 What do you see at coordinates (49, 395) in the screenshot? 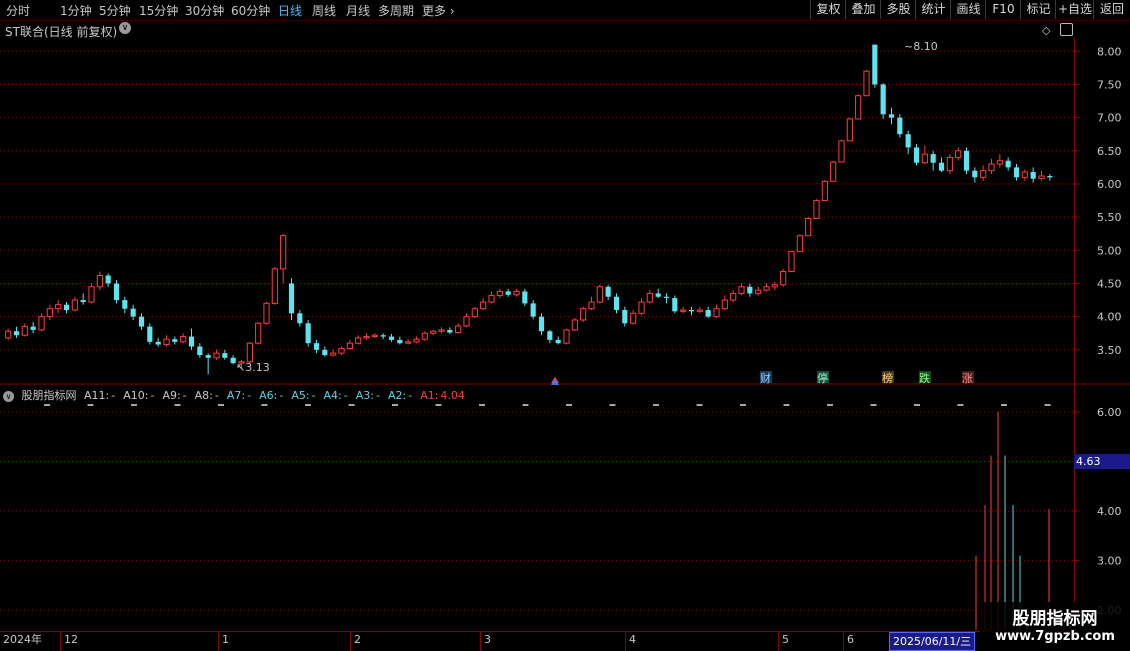
I see `indicator-name: 股朋指标网` at bounding box center [49, 395].